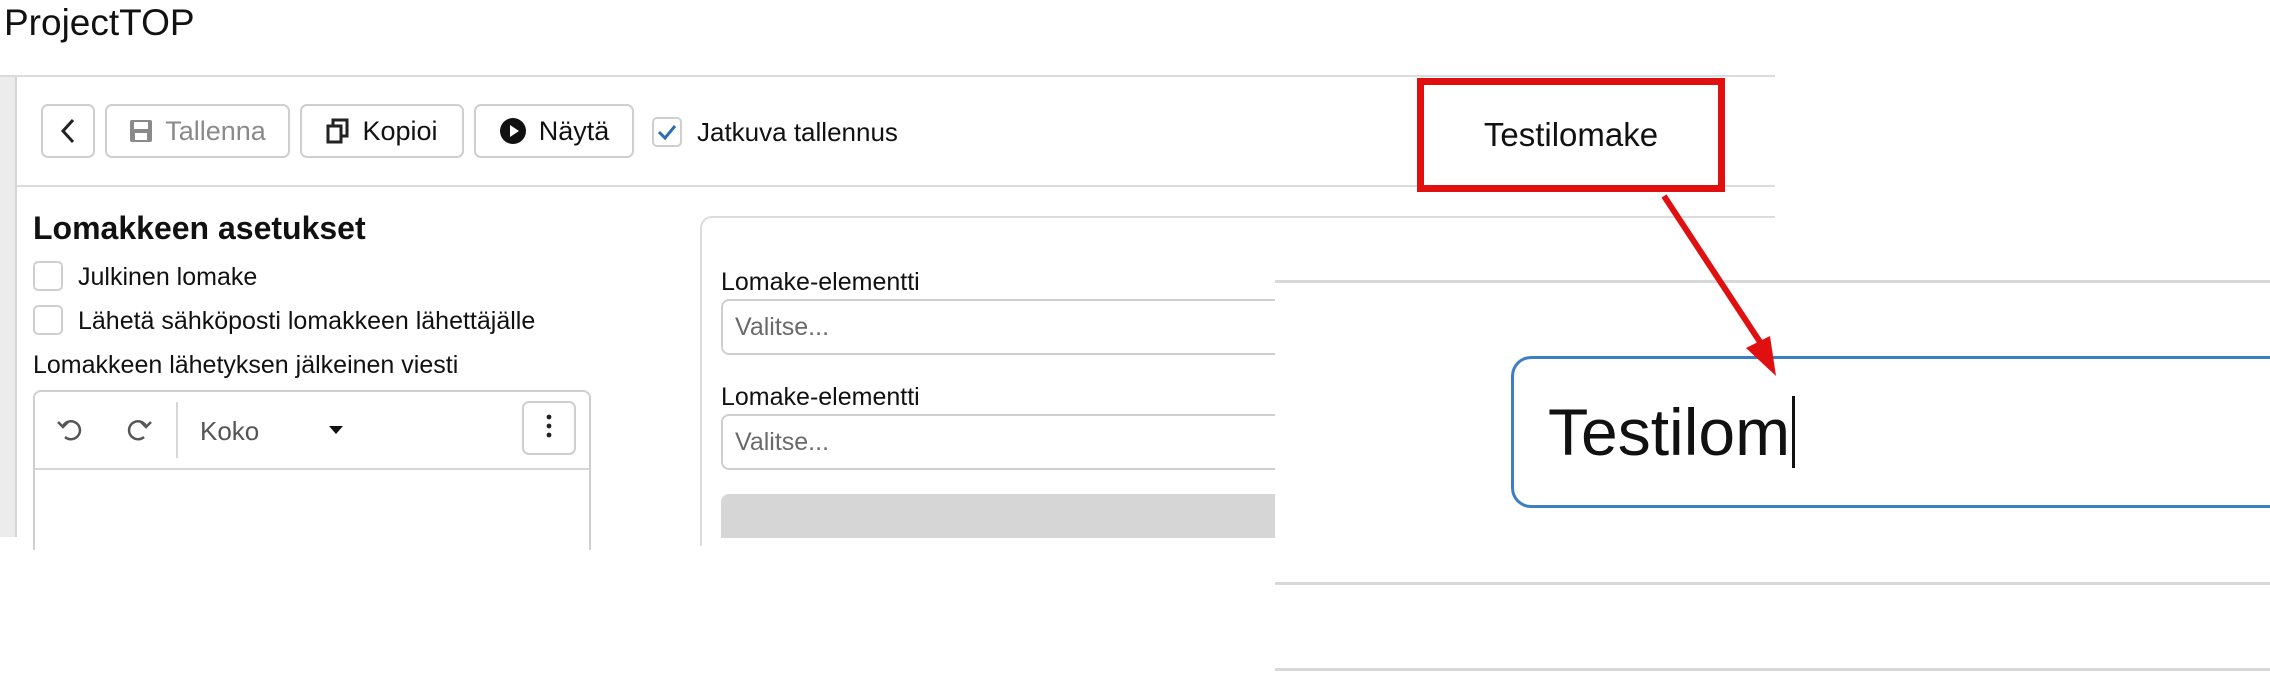  I want to click on show-button-label: Näytä, so click(574, 130).